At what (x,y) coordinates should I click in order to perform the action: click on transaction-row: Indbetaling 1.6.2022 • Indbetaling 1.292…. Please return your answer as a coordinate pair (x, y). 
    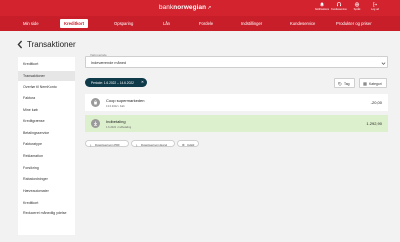
    Looking at the image, I should click on (236, 123).